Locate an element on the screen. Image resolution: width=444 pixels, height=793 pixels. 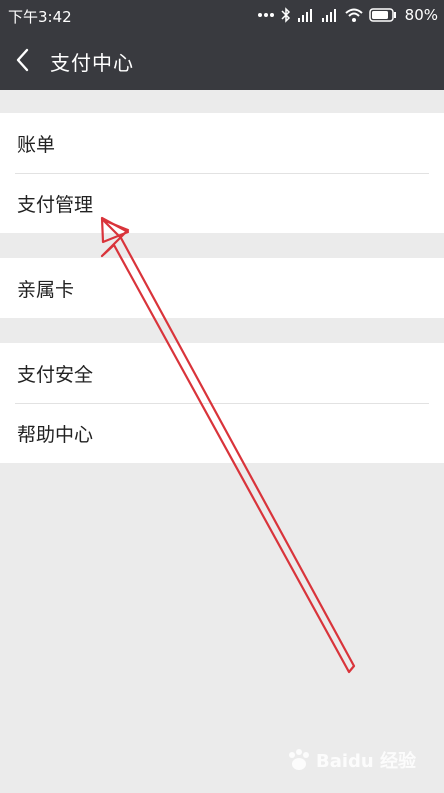
menu-item-help-center: 帮助中心 is located at coordinates (222, 433).